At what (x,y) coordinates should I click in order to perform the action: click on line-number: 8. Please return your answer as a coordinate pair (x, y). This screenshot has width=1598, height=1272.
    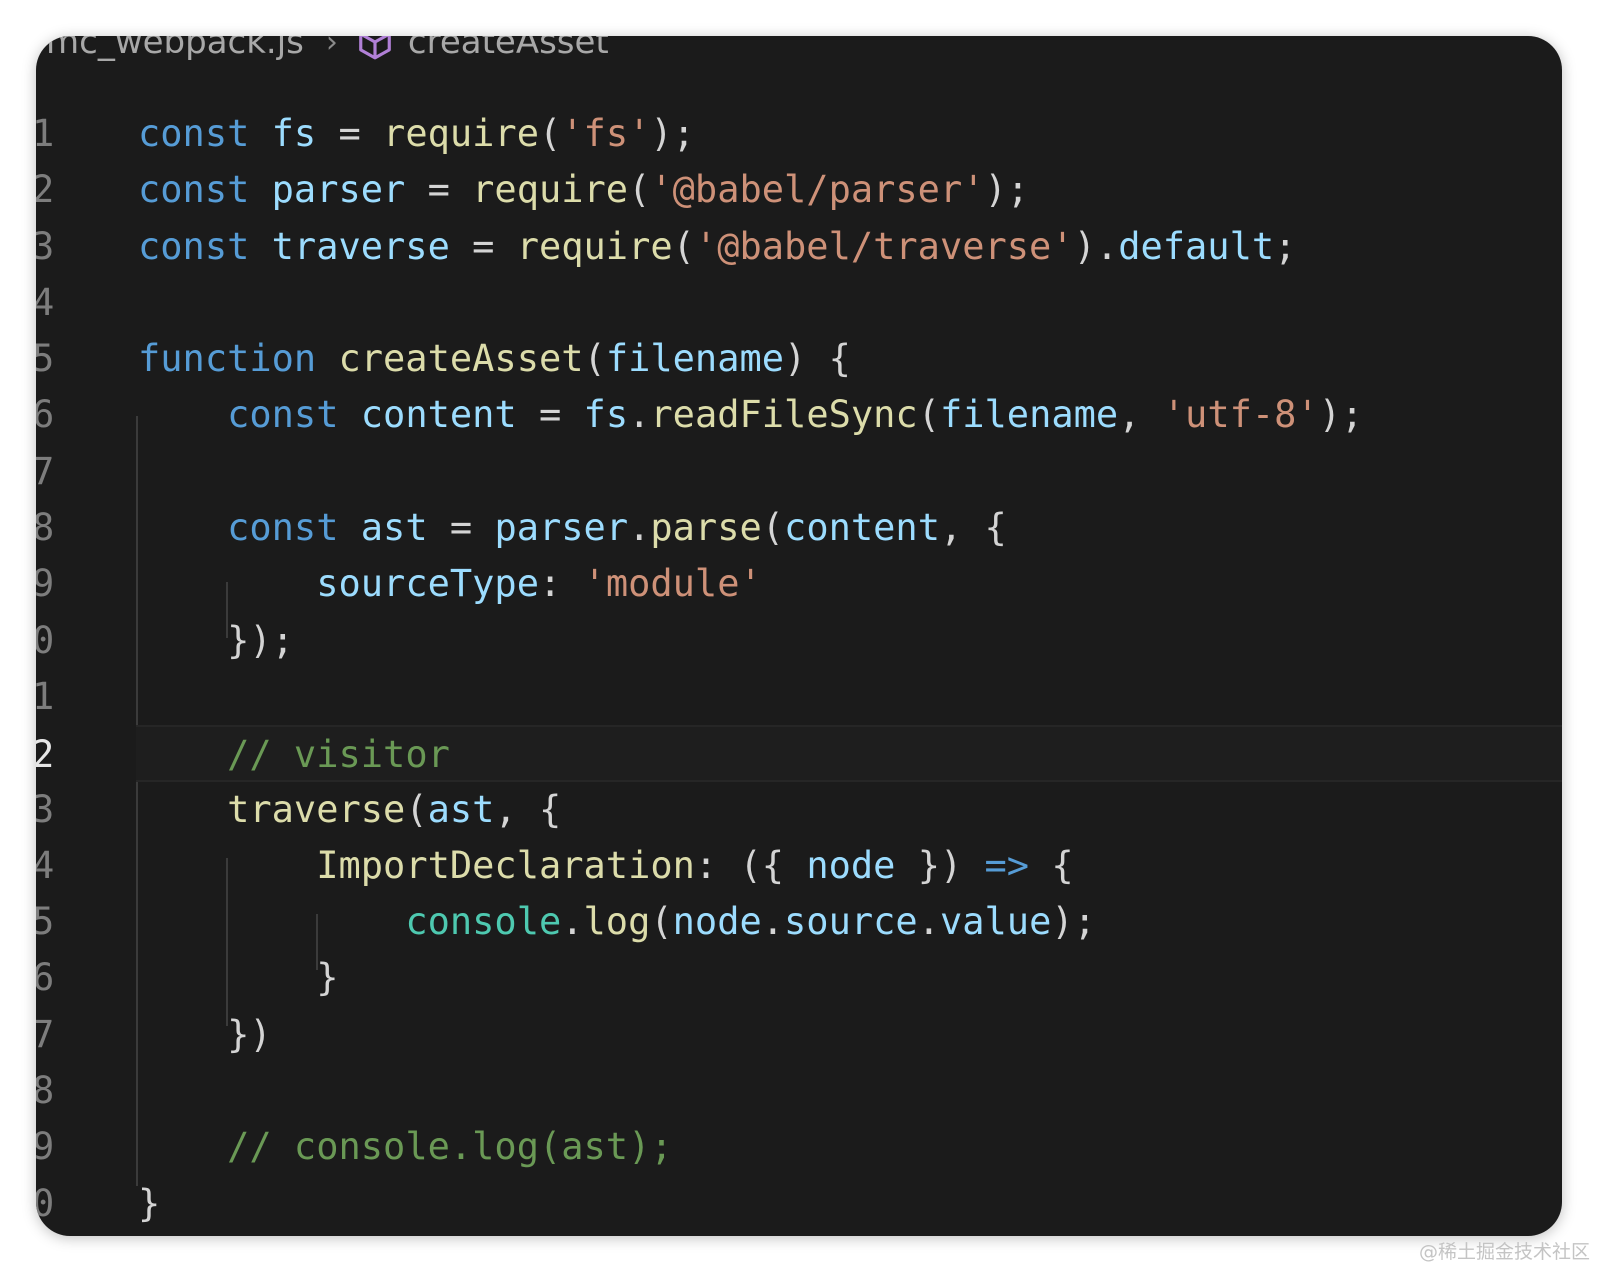
    Looking at the image, I should click on (45, 1091).